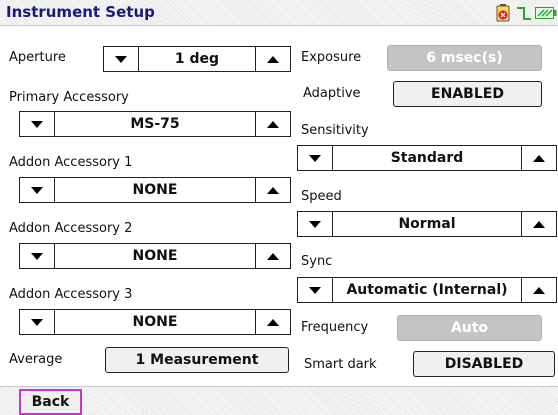 The image size is (558, 415). What do you see at coordinates (37, 57) in the screenshot?
I see `aperture-label: Aperture` at bounding box center [37, 57].